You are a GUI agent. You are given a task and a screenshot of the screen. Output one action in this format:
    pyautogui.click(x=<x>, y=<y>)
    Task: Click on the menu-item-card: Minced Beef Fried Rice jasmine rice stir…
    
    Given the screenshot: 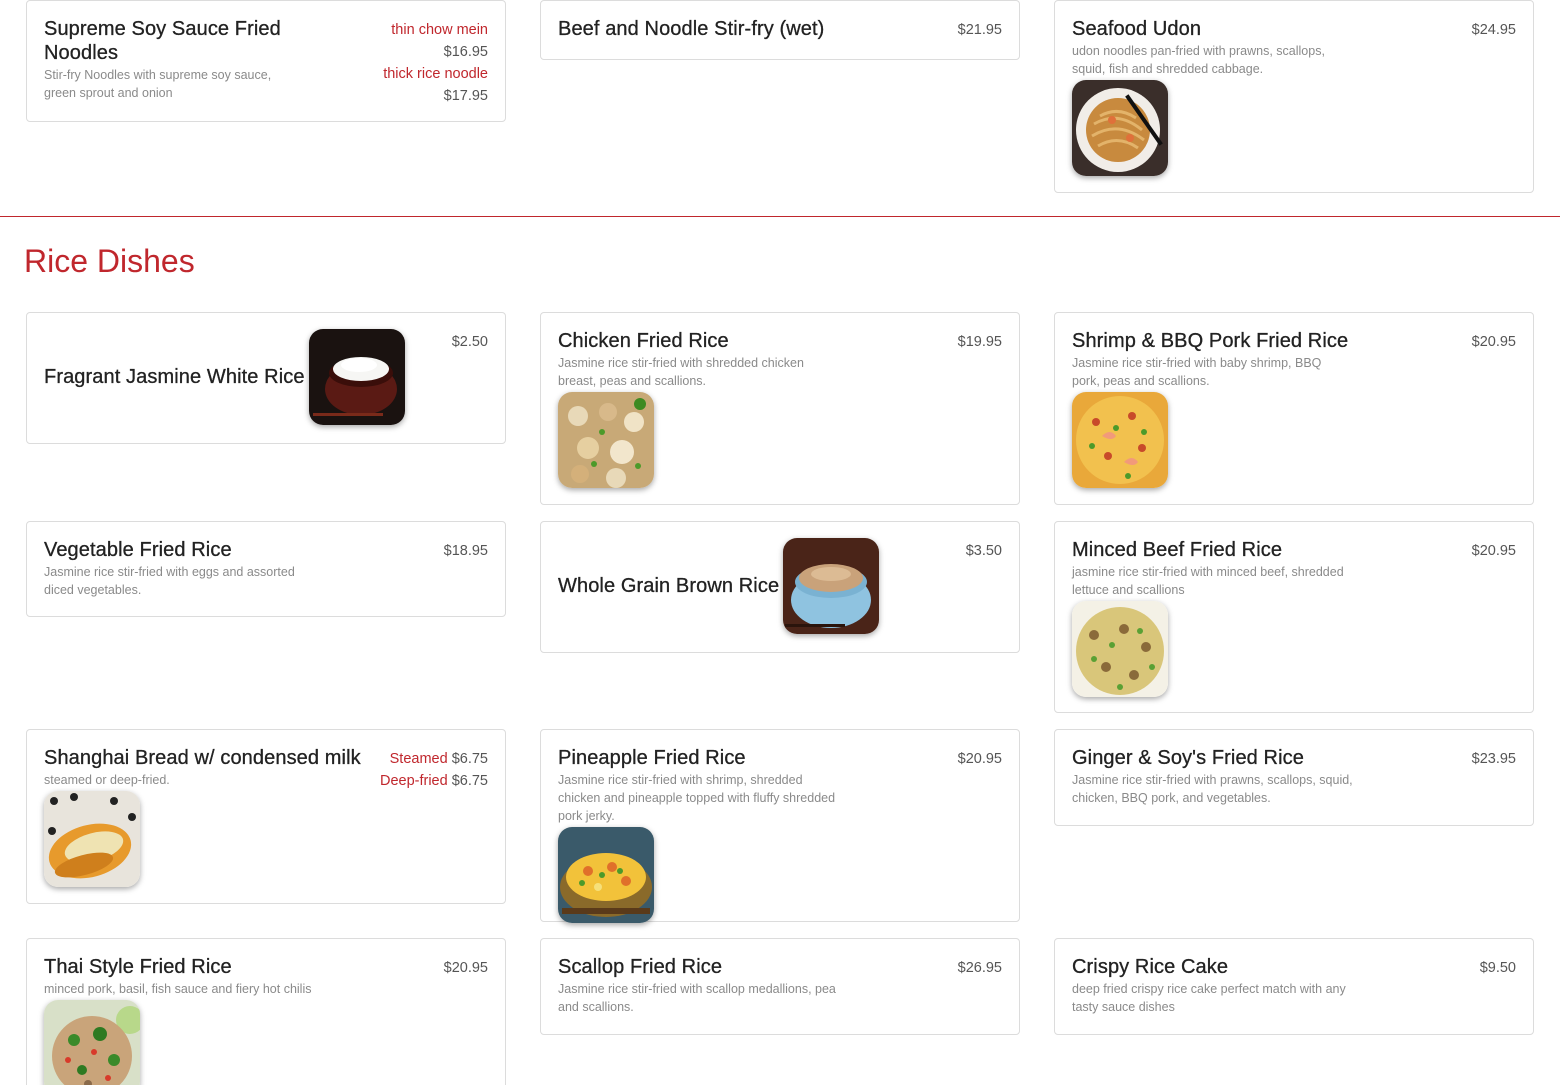 What is the action you would take?
    pyautogui.click(x=1294, y=617)
    